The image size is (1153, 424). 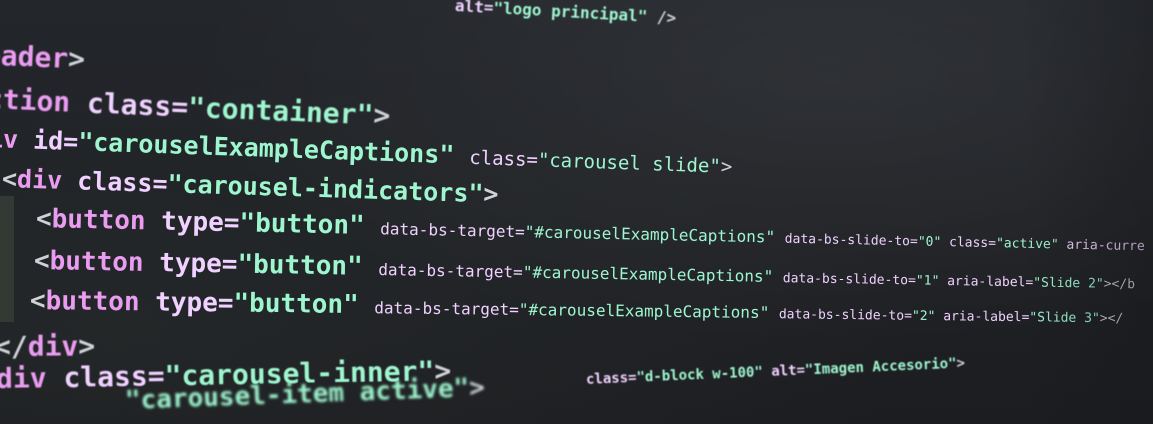 What do you see at coordinates (629, 163) in the screenshot?
I see `value-class: "carousel slide"` at bounding box center [629, 163].